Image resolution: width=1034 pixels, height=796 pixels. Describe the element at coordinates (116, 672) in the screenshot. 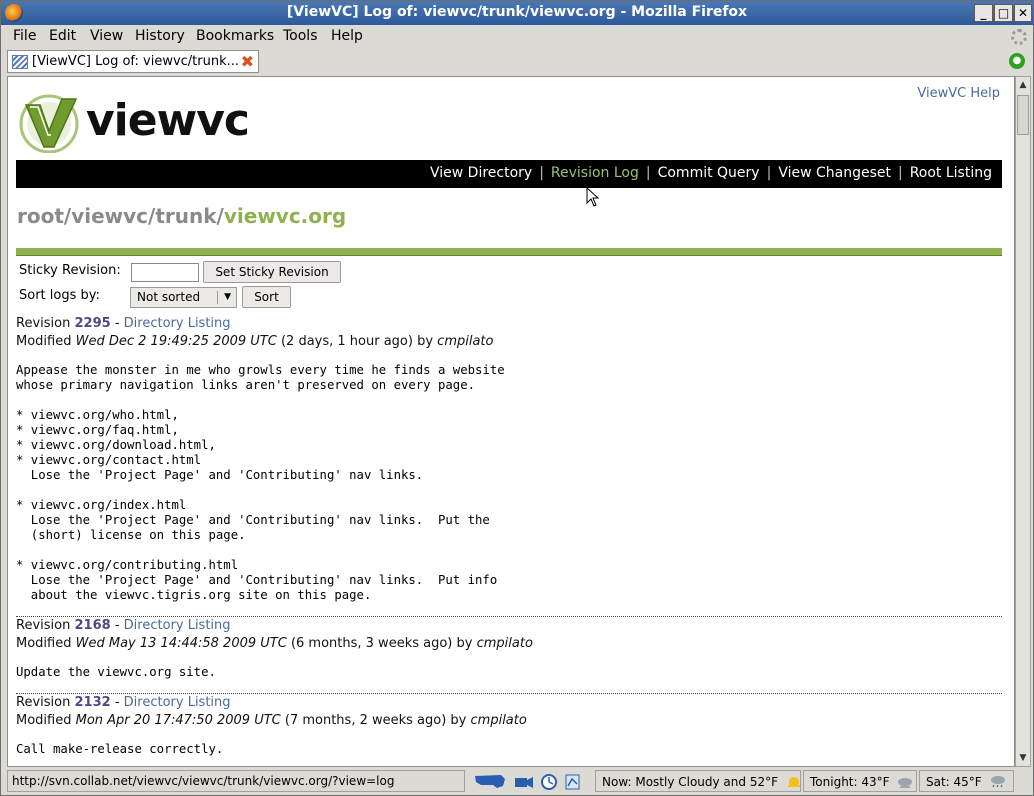

I see `revision-message: Update the viewvc.org site.` at that location.